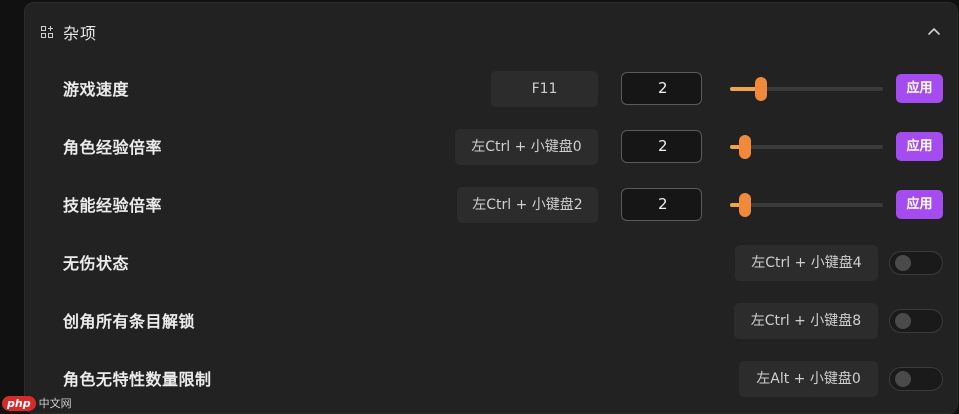 This screenshot has width=959, height=414. What do you see at coordinates (526, 147) in the screenshot?
I see `hotkey-button: 左Ctrl + 小键盘0` at bounding box center [526, 147].